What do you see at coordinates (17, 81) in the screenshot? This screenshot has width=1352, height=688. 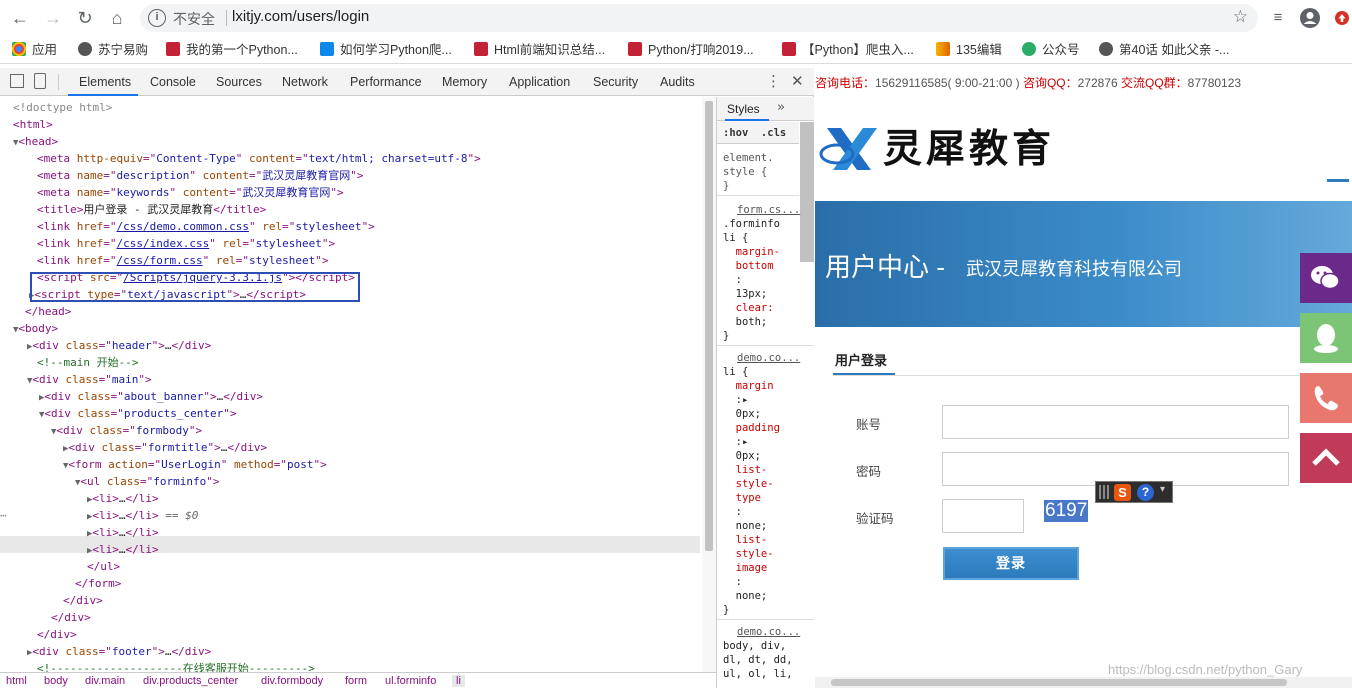 I see `inspect-element-icon` at bounding box center [17, 81].